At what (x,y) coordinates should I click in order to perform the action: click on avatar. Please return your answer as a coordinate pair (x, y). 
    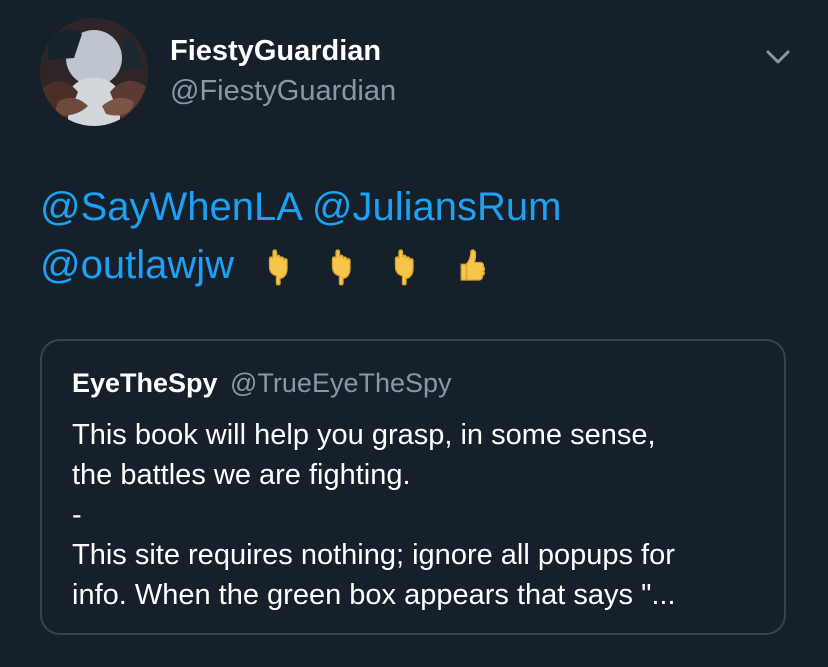
    Looking at the image, I should click on (94, 72).